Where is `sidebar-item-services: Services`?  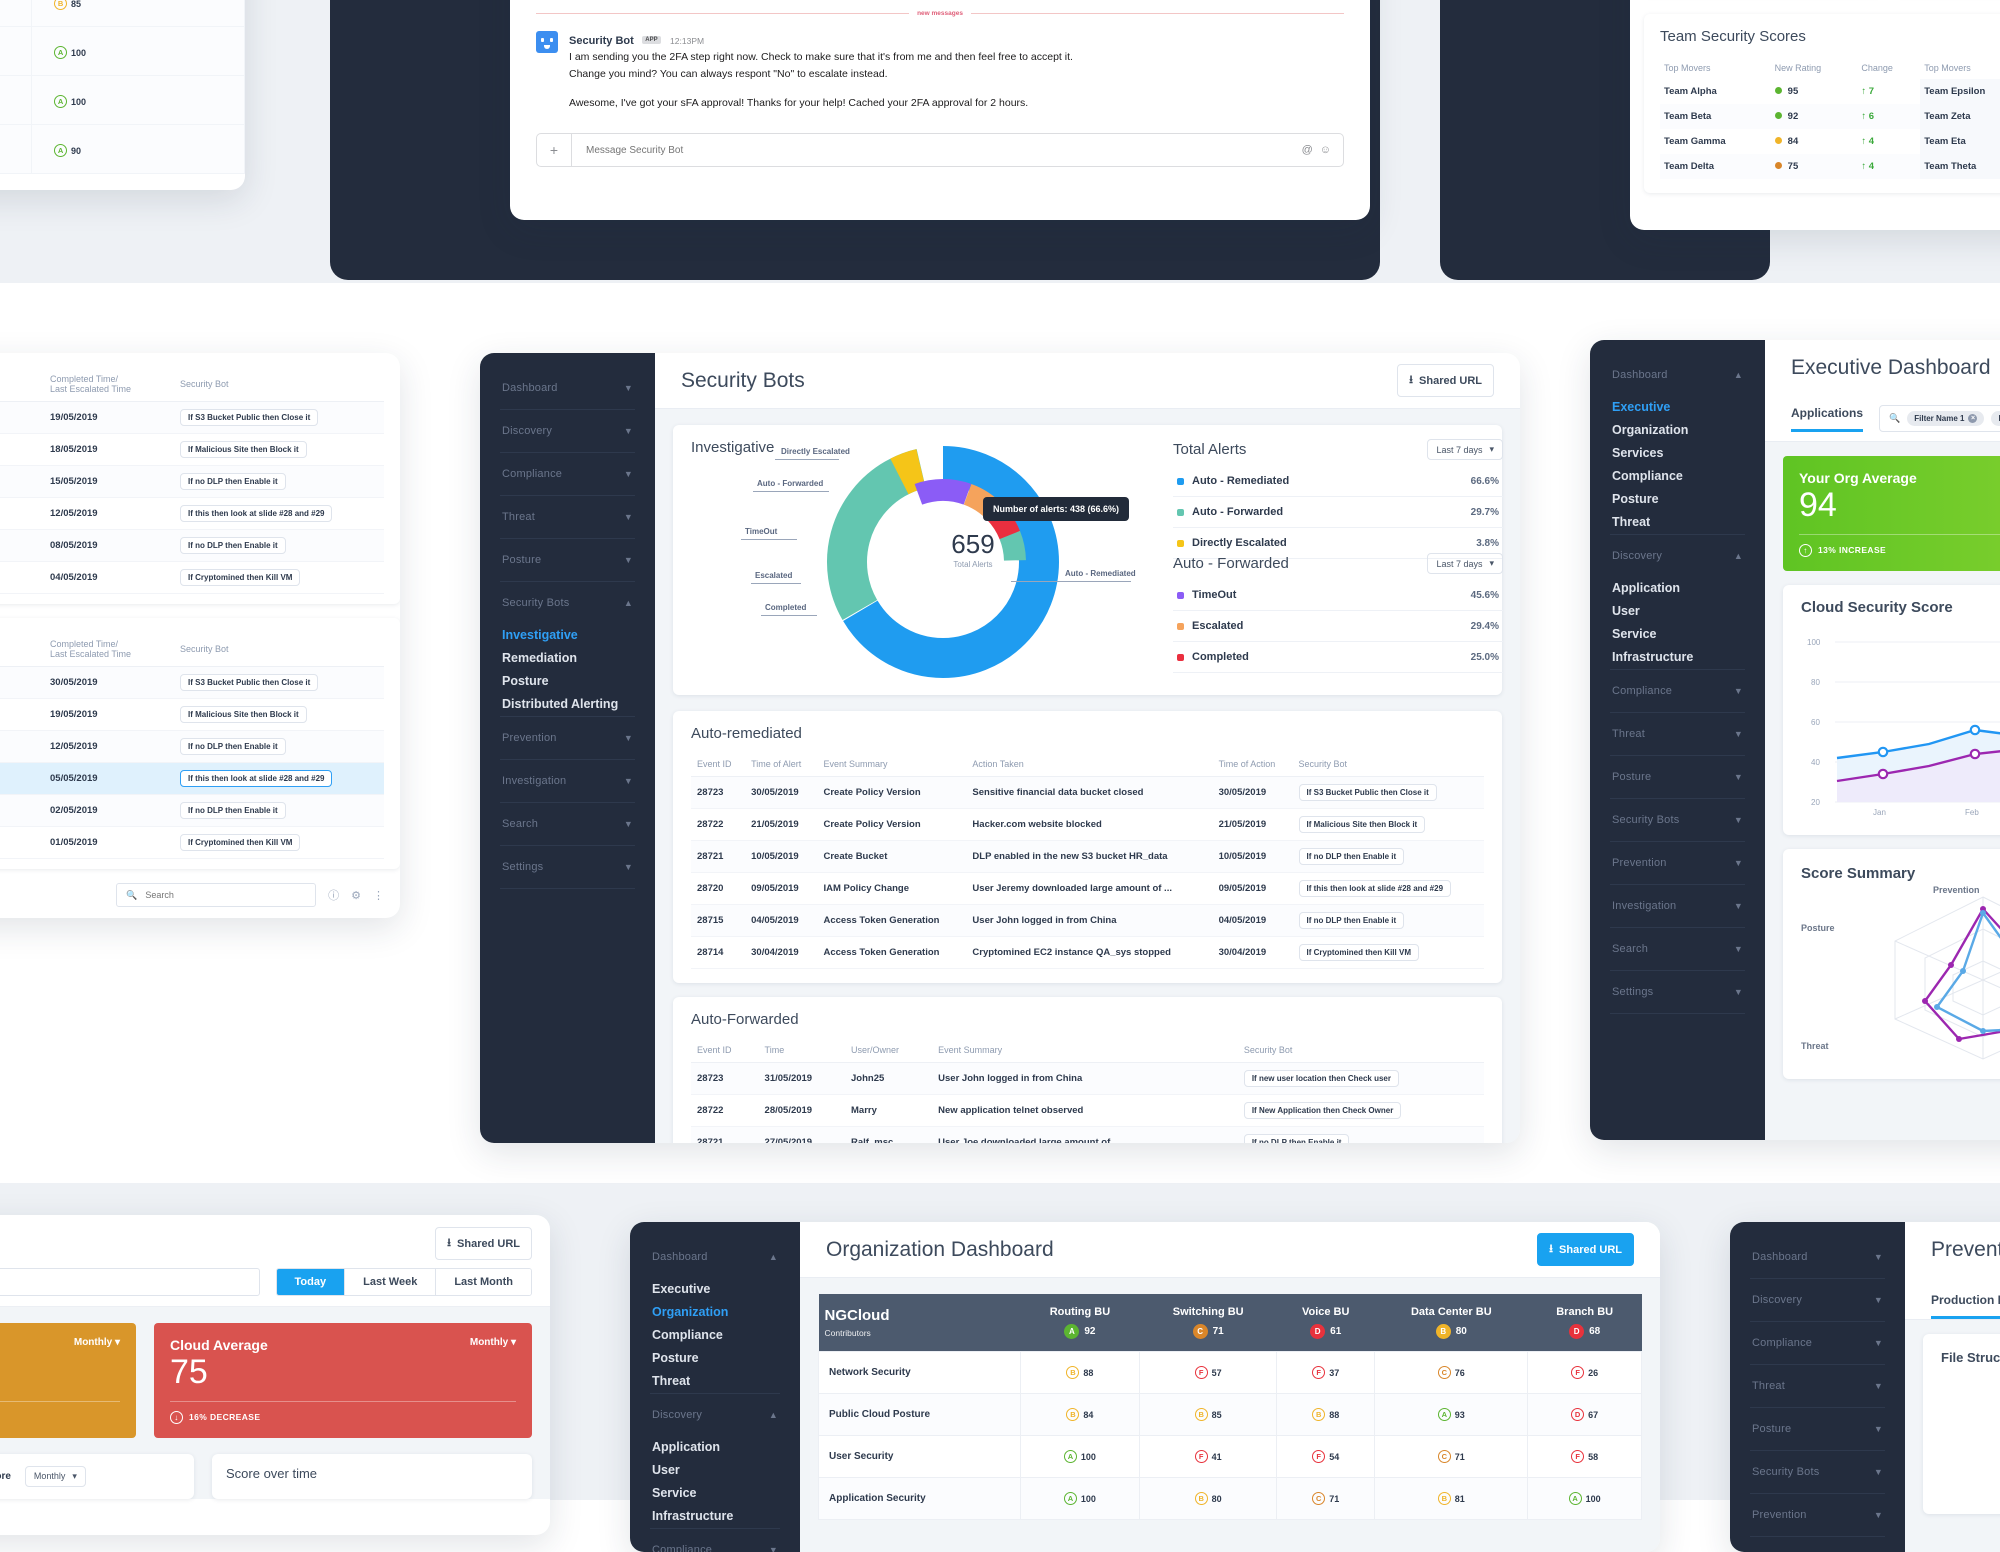
sidebar-item-services: Services is located at coordinates (1677, 453).